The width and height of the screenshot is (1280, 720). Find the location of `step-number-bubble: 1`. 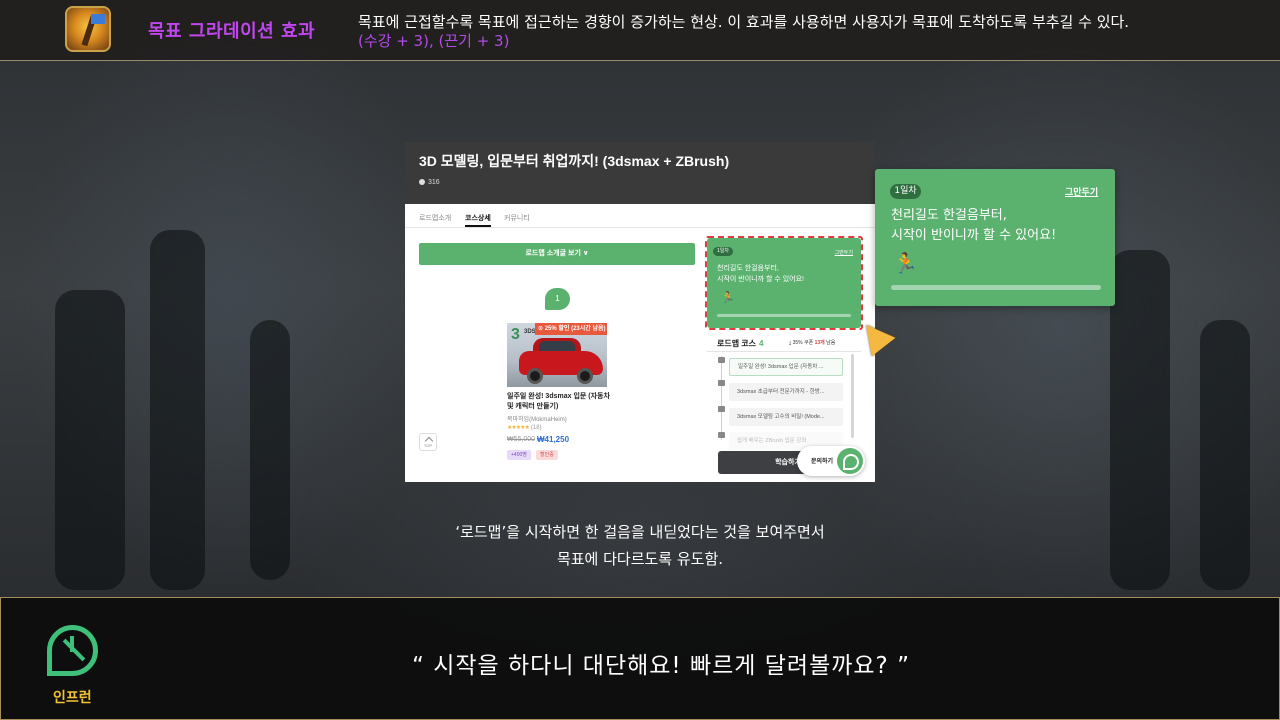

step-number-bubble: 1 is located at coordinates (557, 299).